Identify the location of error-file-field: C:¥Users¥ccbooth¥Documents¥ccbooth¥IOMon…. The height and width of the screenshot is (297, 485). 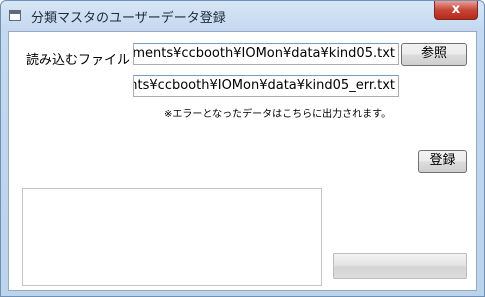
(266, 86).